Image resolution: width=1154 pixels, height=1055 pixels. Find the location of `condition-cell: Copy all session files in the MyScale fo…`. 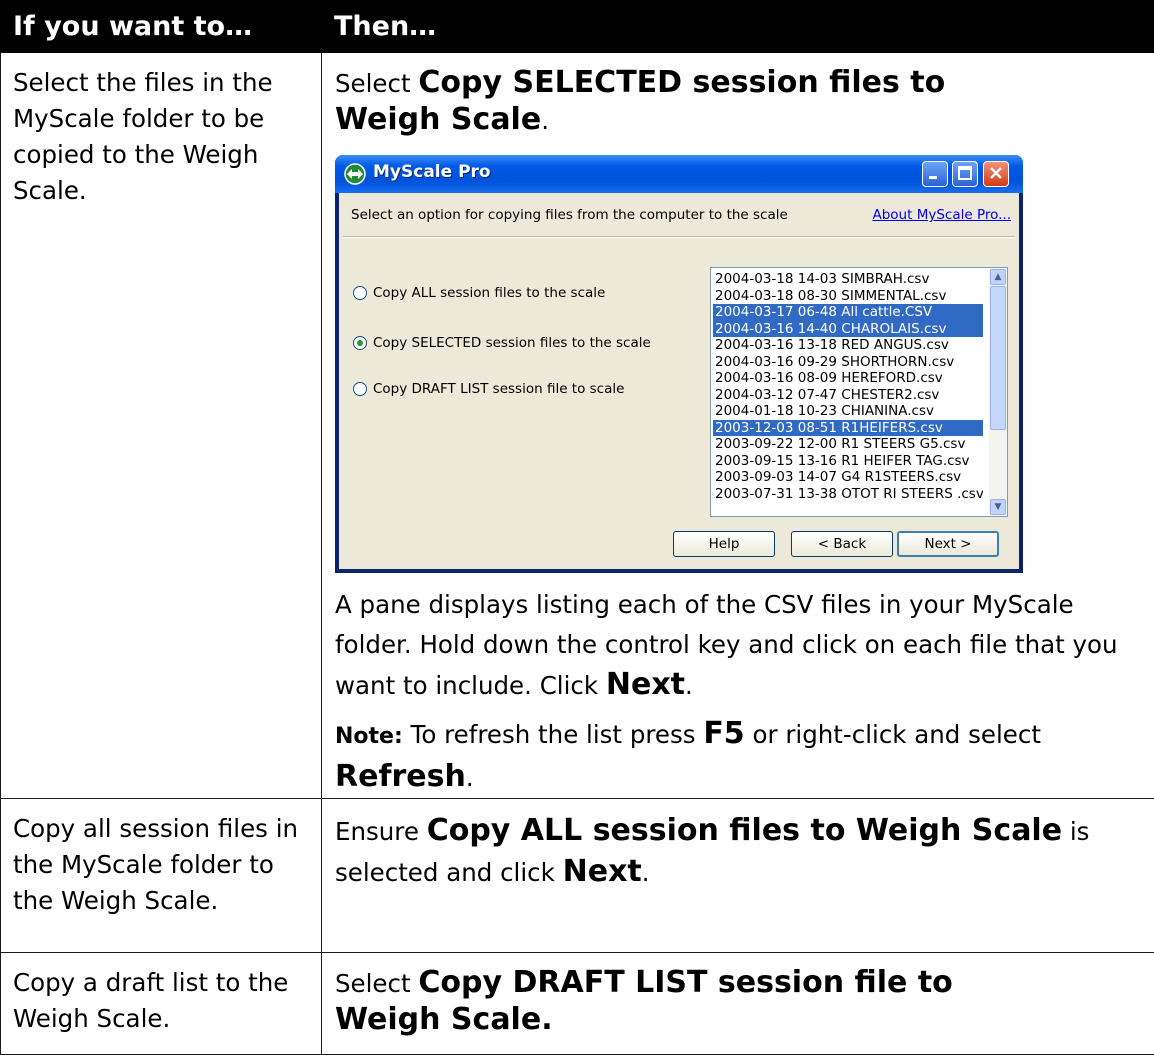

condition-cell: Copy all session files in the MyScale fo… is located at coordinates (161, 875).